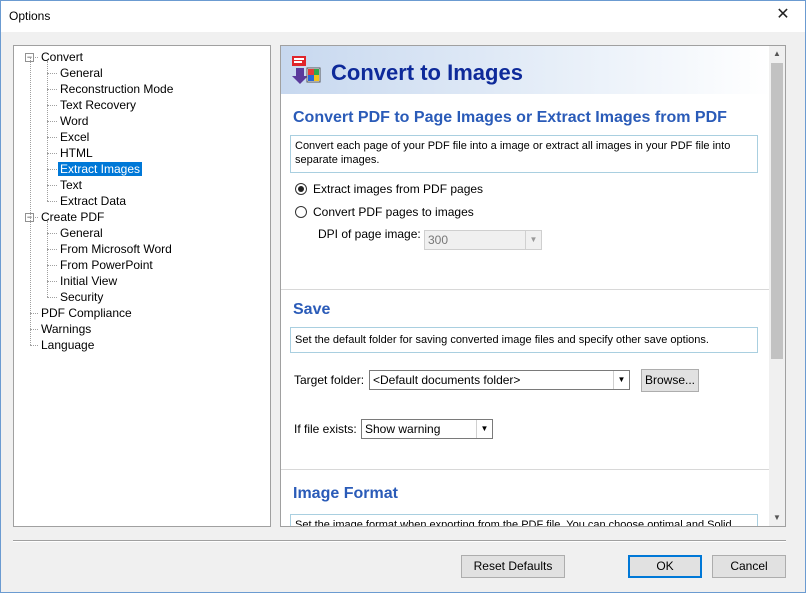 The width and height of the screenshot is (806, 593). I want to click on target-folder-label: Target folder:, so click(329, 380).